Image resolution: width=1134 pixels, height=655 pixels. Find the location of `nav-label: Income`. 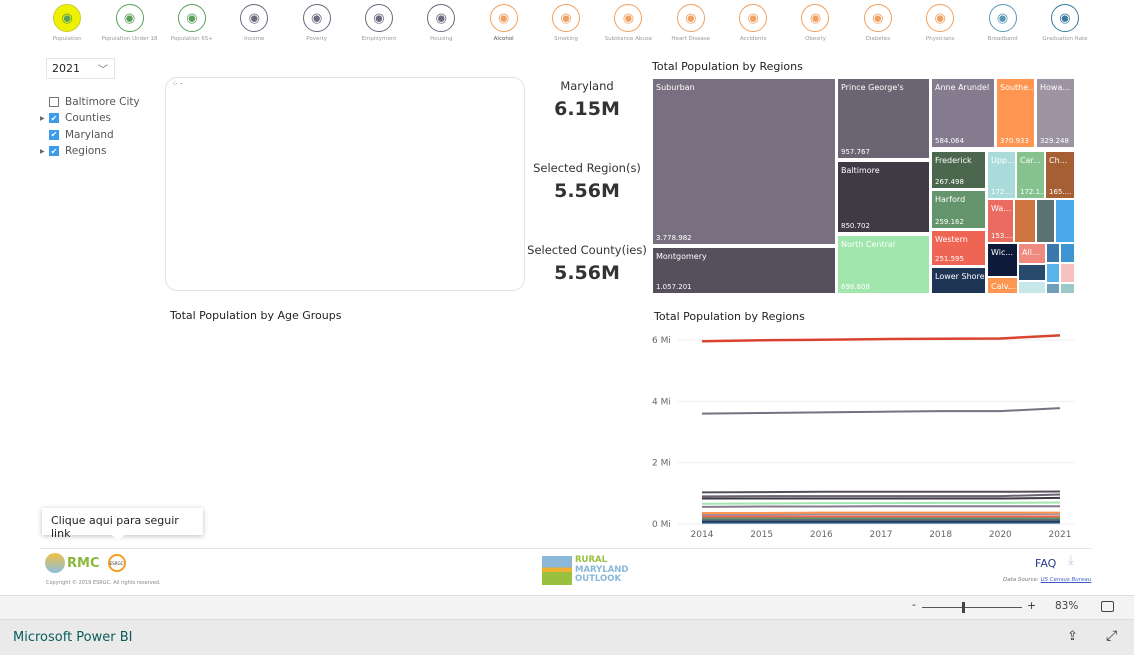

nav-label: Income is located at coordinates (254, 39).